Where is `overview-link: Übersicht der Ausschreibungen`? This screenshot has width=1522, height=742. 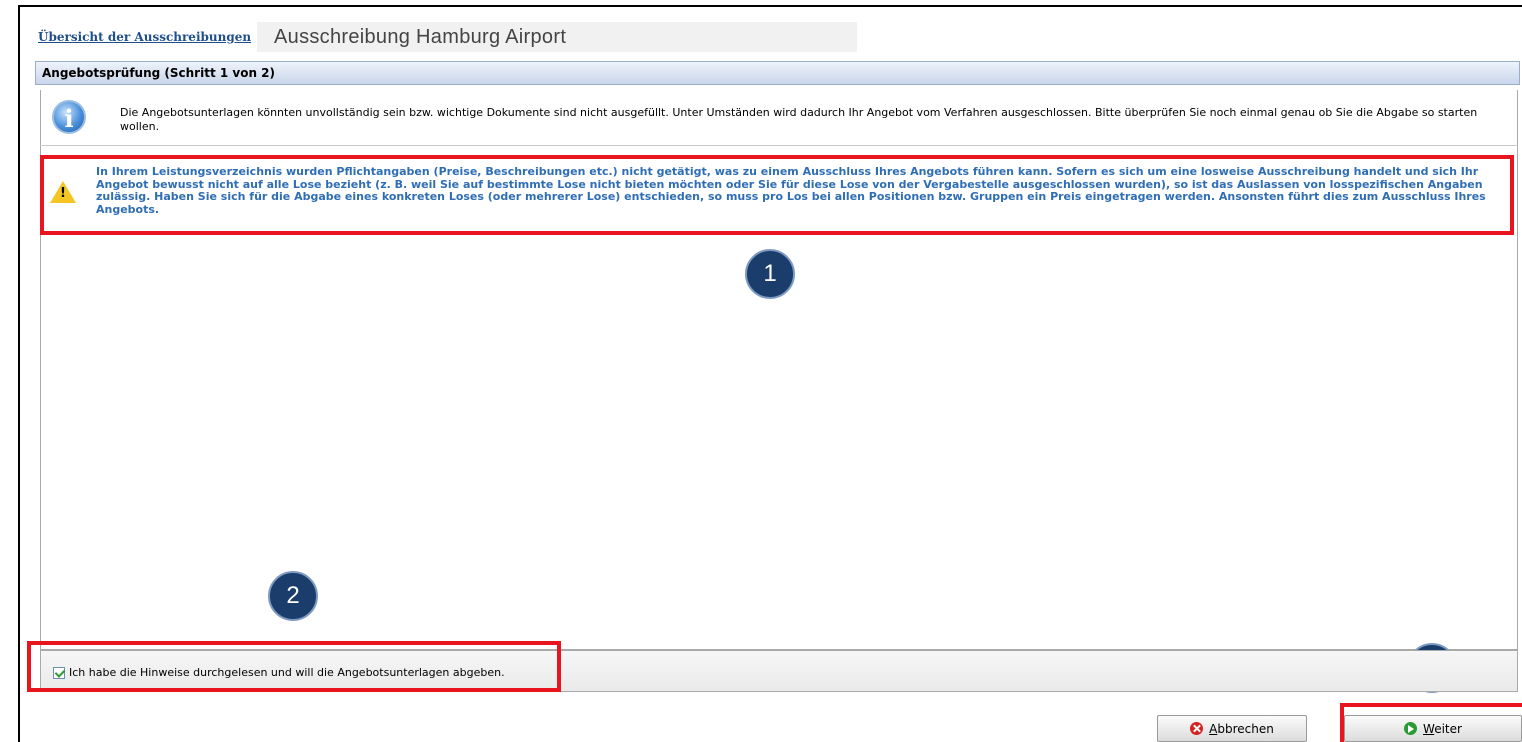 overview-link: Übersicht der Ausschreibungen is located at coordinates (144, 37).